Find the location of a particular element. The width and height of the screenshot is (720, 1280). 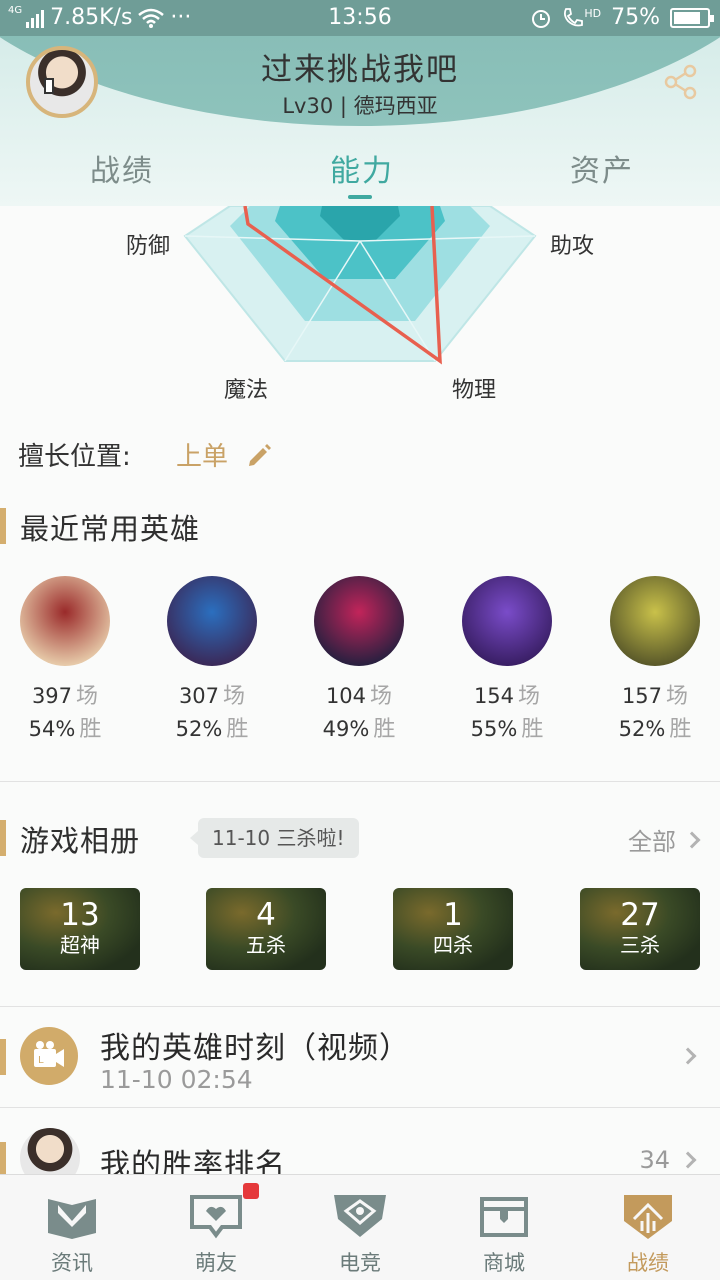

hero-moments-row: L 我的英雄时刻（视频） 11-10 02:54 is located at coordinates (360, 1057).